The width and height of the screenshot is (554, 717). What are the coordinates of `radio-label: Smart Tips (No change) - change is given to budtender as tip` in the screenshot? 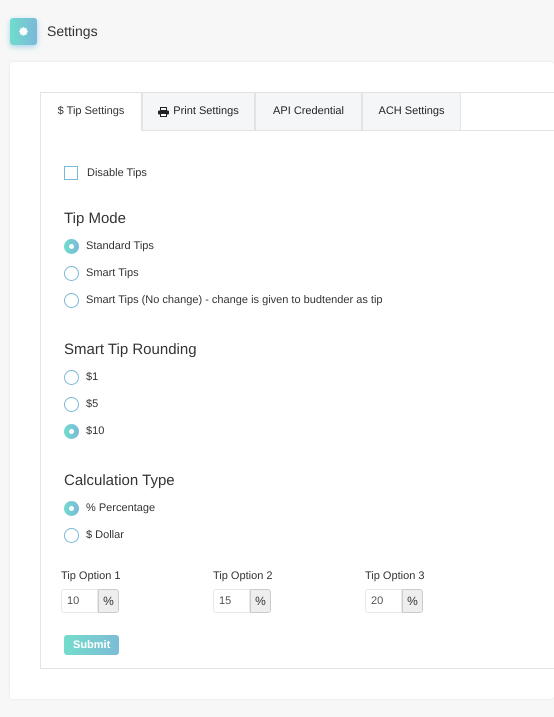 It's located at (234, 300).